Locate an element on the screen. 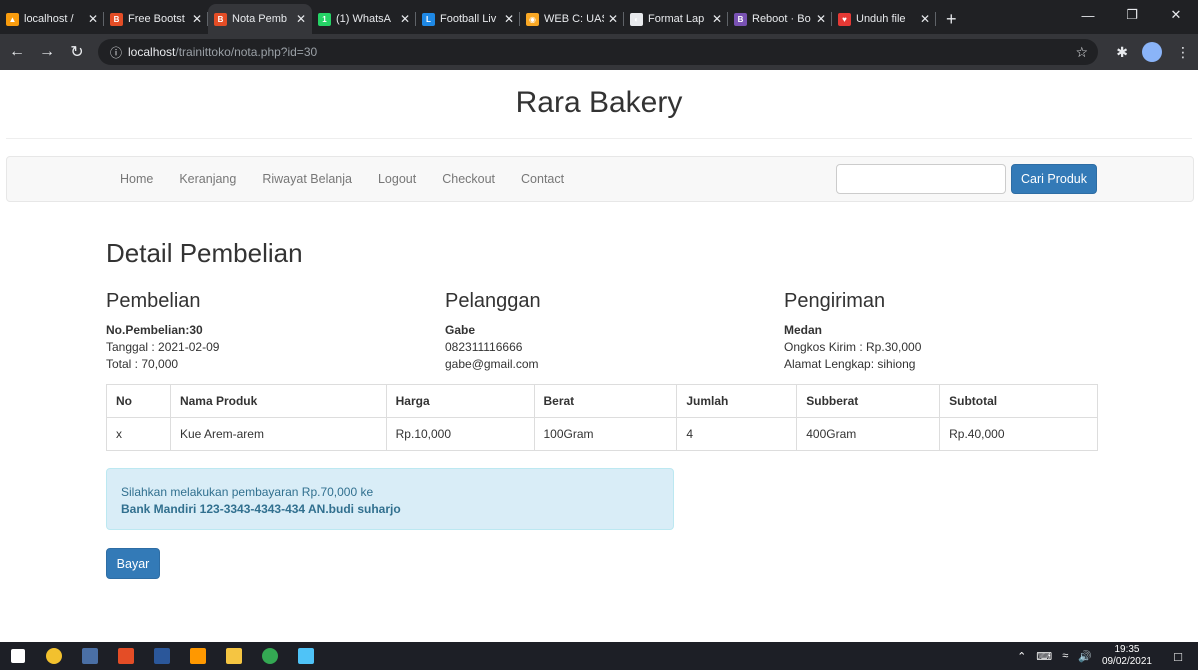  profile-avatar is located at coordinates (1152, 52).